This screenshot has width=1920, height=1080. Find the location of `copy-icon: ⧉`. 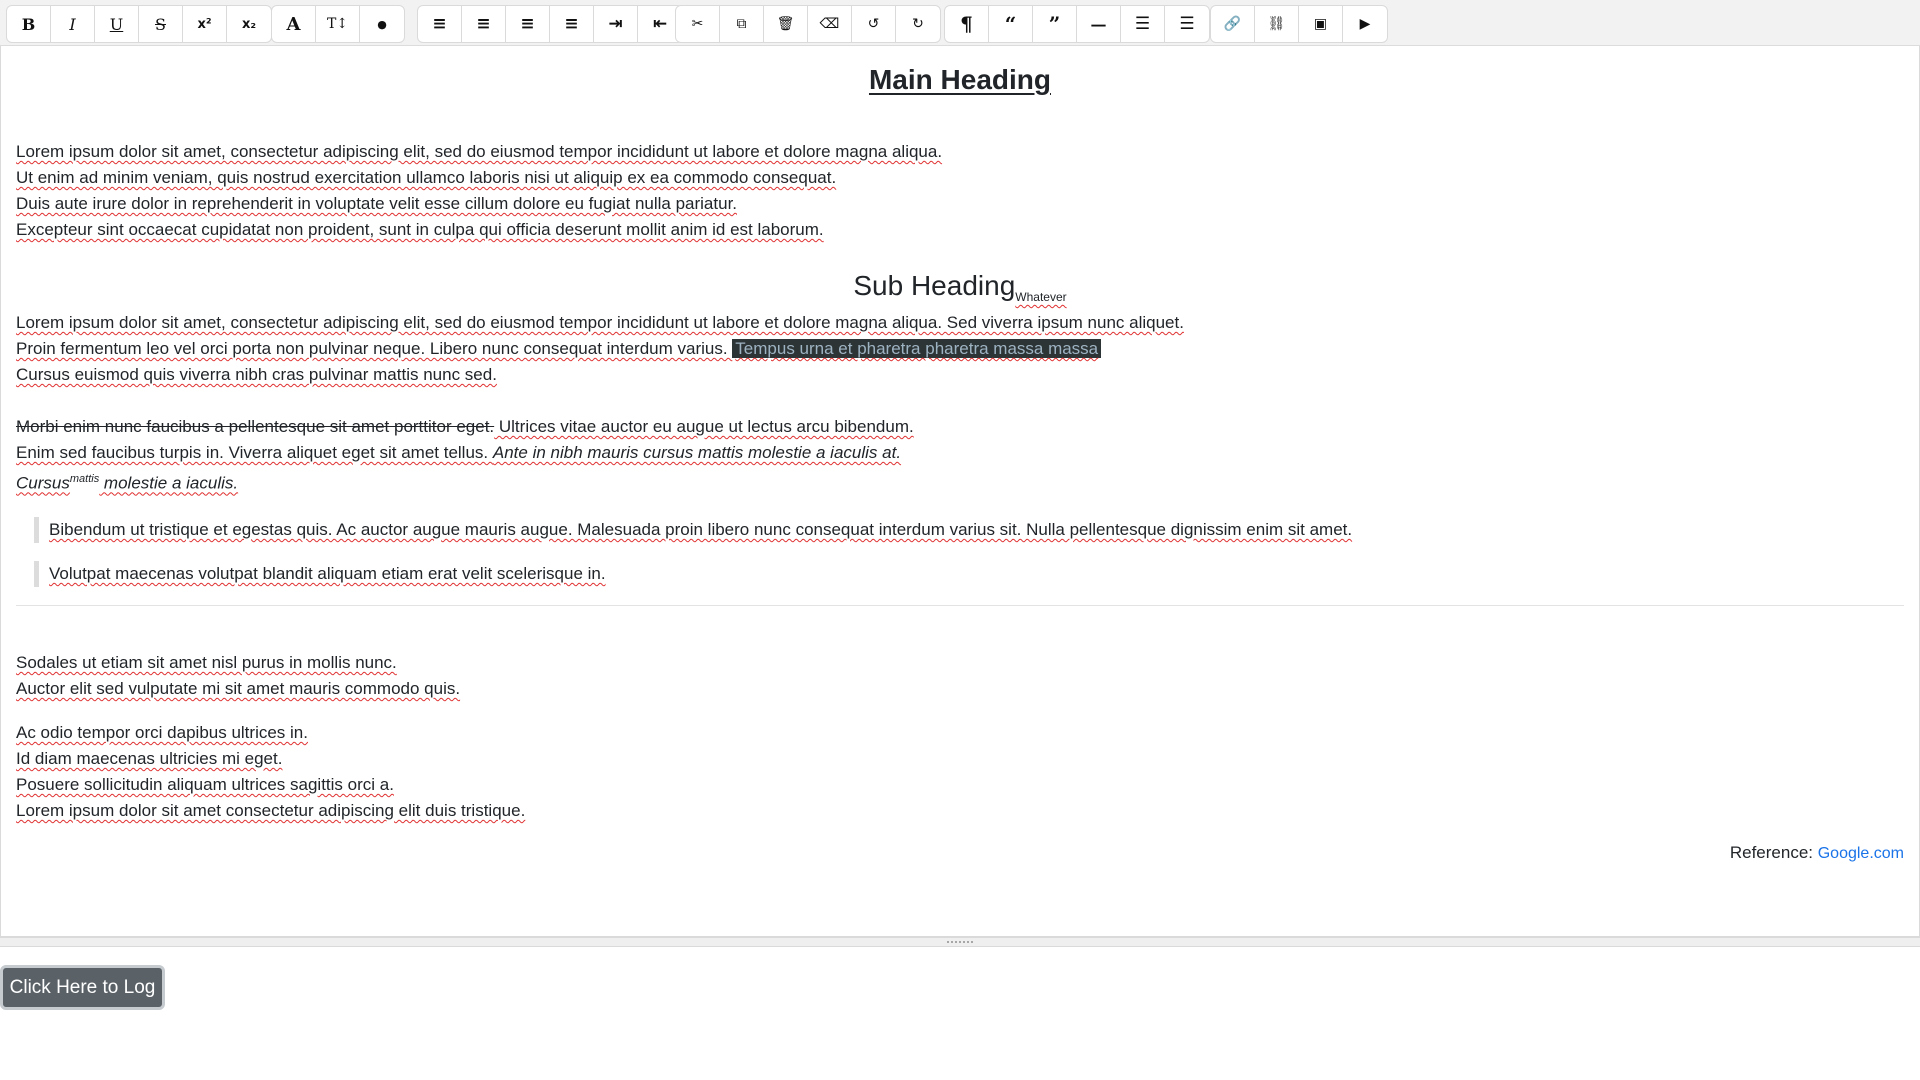

copy-icon: ⧉ is located at coordinates (741, 24).